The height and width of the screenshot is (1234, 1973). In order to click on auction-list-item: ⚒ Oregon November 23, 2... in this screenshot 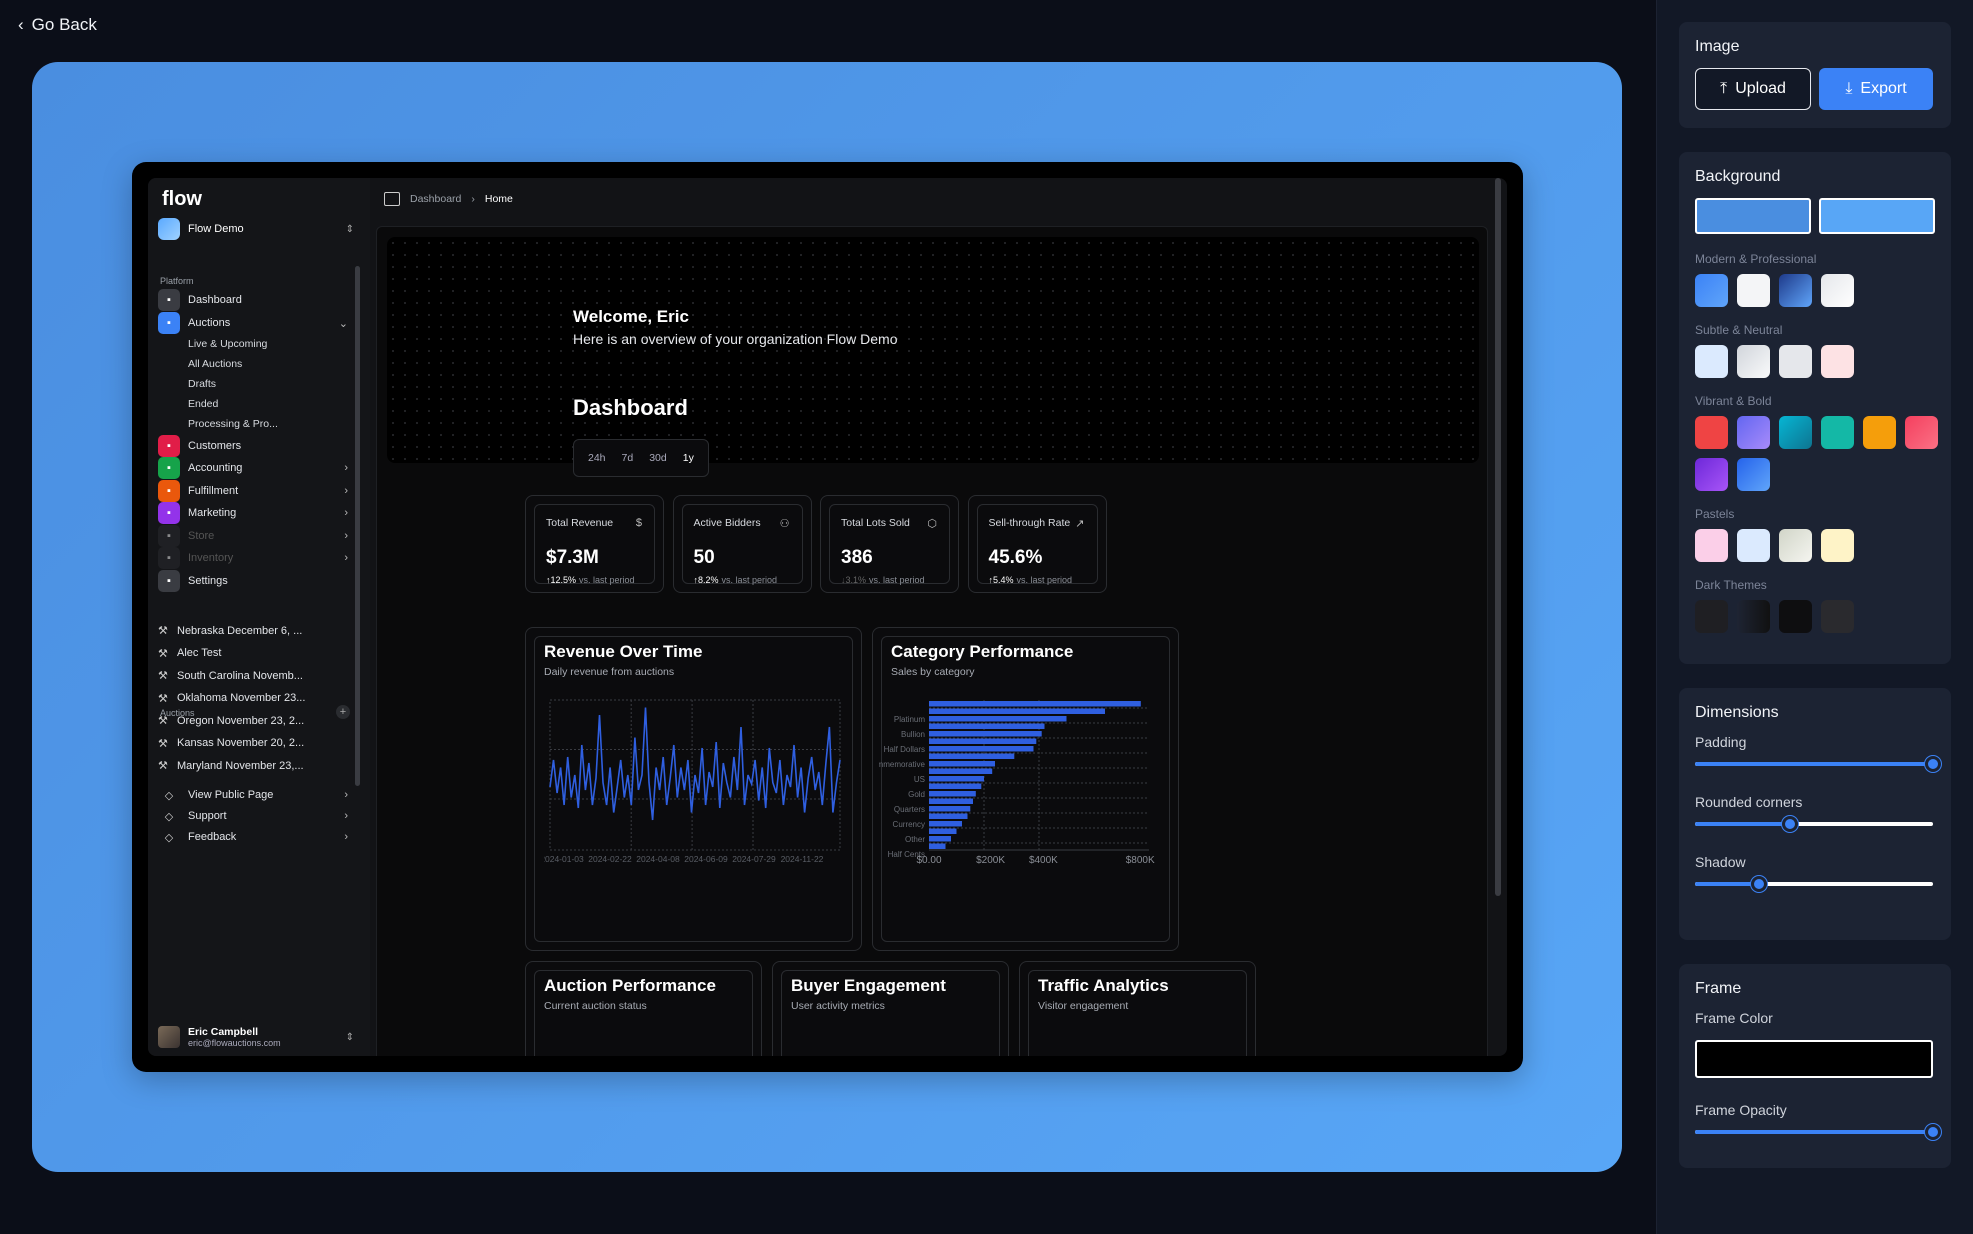, I will do `click(253, 721)`.